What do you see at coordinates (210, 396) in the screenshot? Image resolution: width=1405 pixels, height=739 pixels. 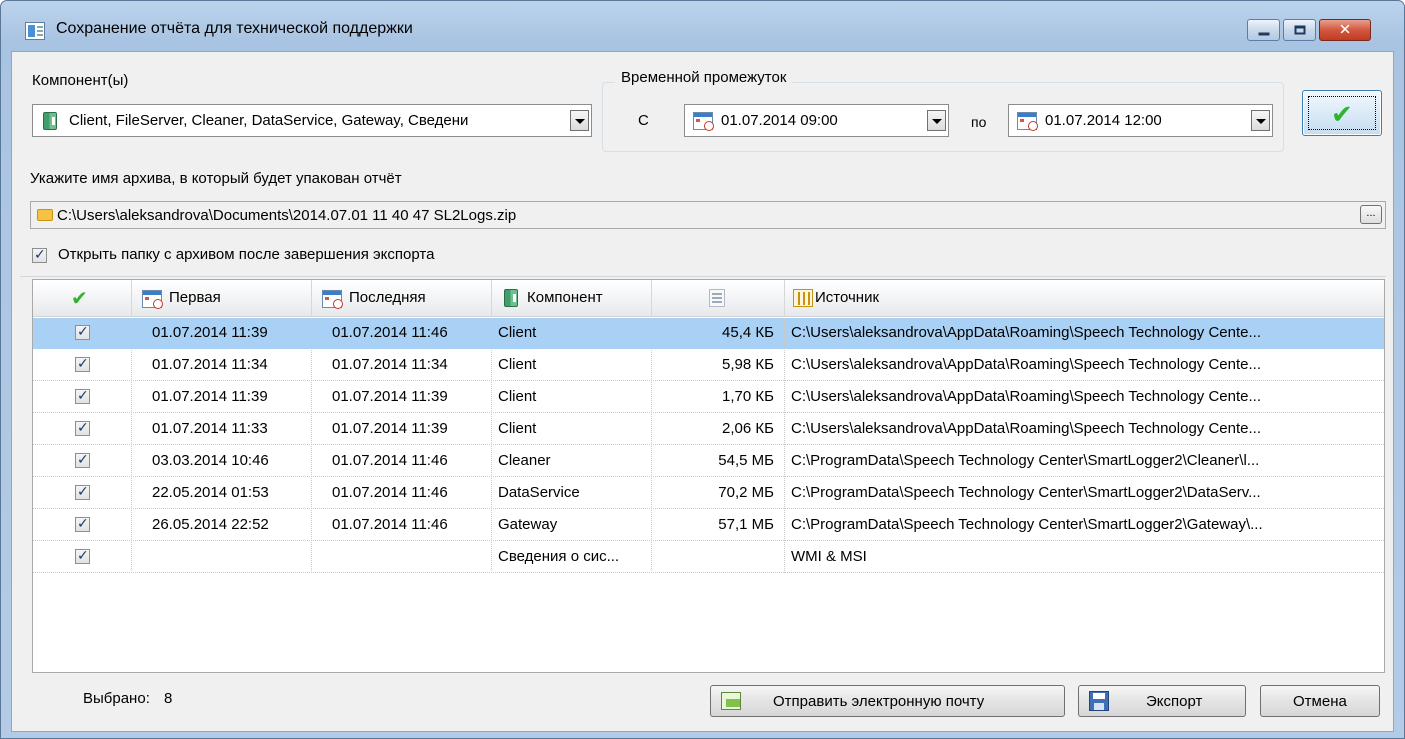 I see `cell-first-value: 01.07.2014 11:39` at bounding box center [210, 396].